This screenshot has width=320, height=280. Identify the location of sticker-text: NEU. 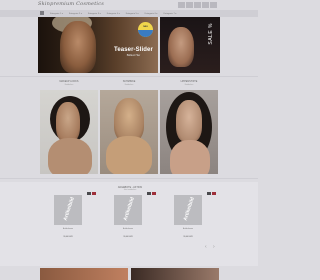
(145, 27).